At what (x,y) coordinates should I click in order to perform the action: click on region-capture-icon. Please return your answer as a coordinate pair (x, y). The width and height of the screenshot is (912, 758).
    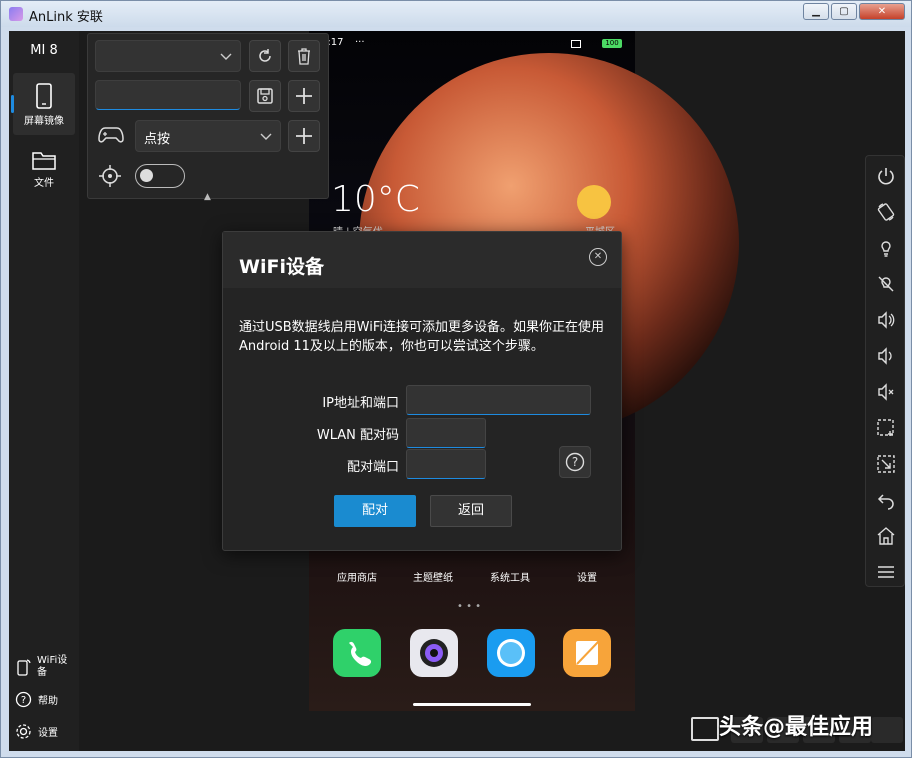
    Looking at the image, I should click on (886, 464).